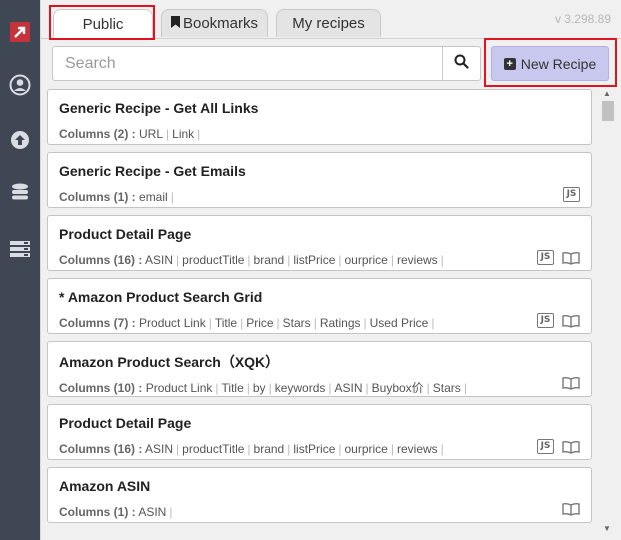 This screenshot has width=621, height=540. Describe the element at coordinates (608, 111) in the screenshot. I see `scroll-thumb` at that location.